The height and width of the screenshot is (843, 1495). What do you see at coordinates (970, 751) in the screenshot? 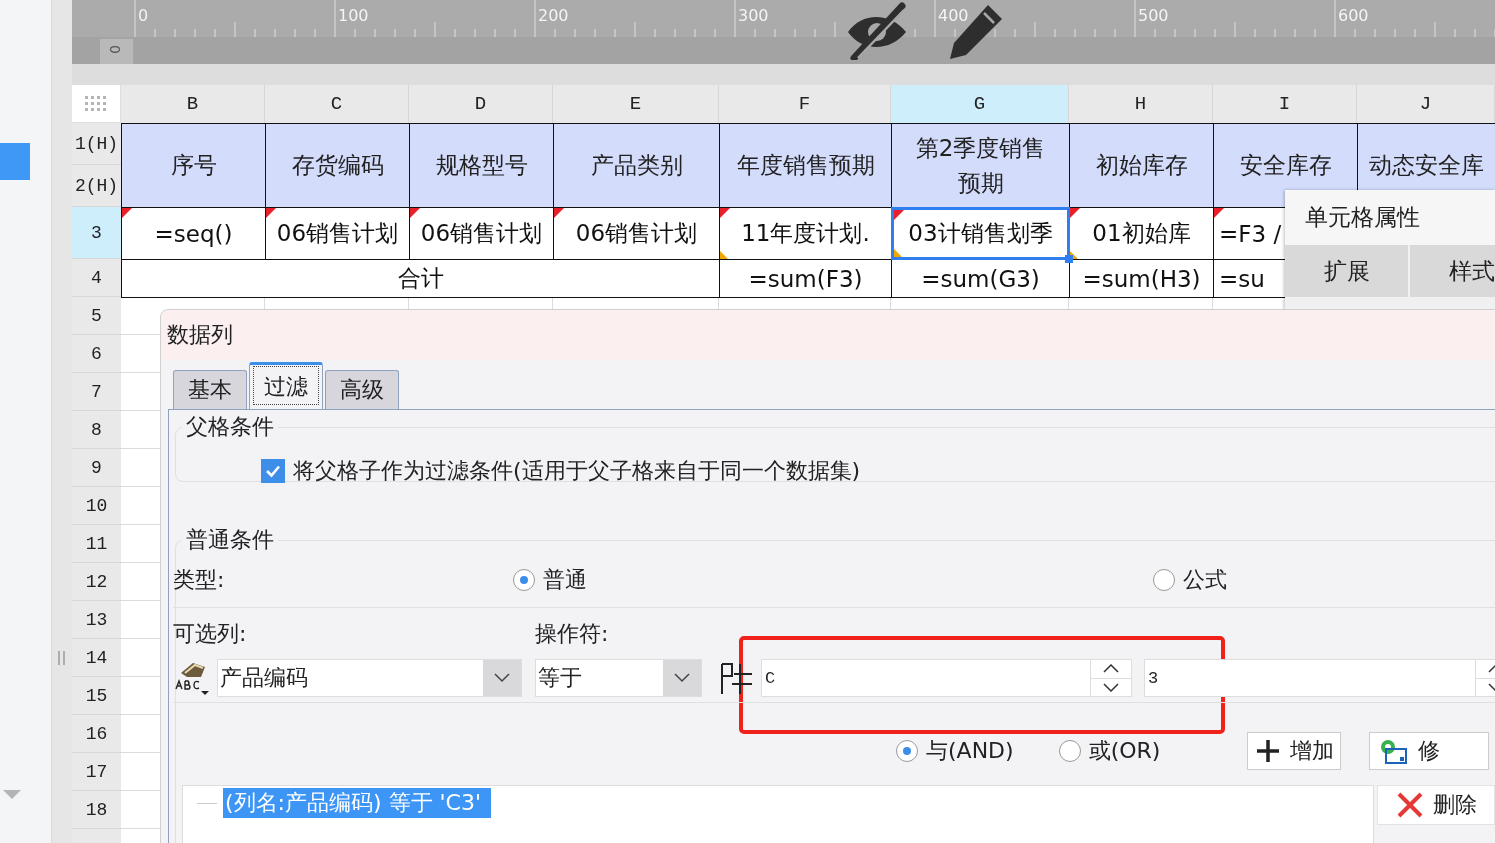
I see `radio-label: 与(AND)` at bounding box center [970, 751].